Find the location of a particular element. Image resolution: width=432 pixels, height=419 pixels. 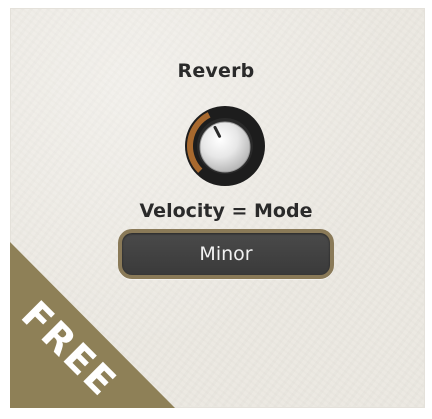

velocity-mode-label: Velocity = Mode is located at coordinates (226, 211).